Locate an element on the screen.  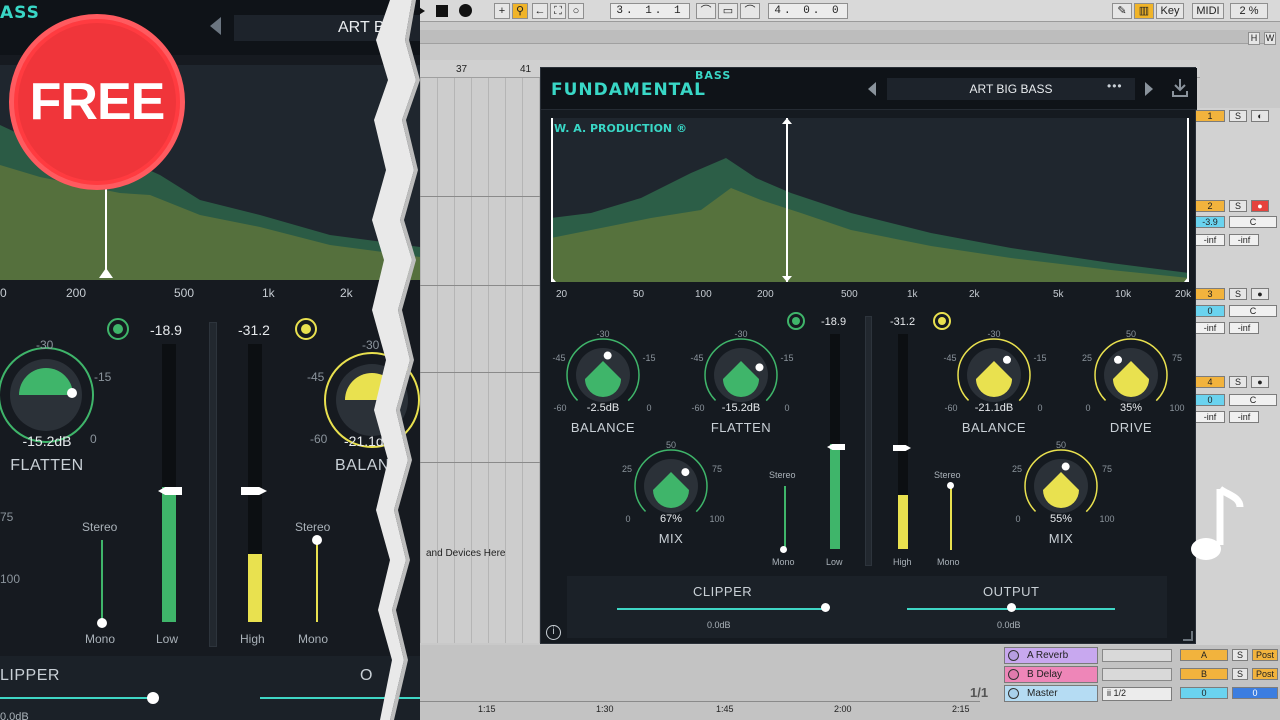
time-mark: 2:00 is located at coordinates (843, 709).